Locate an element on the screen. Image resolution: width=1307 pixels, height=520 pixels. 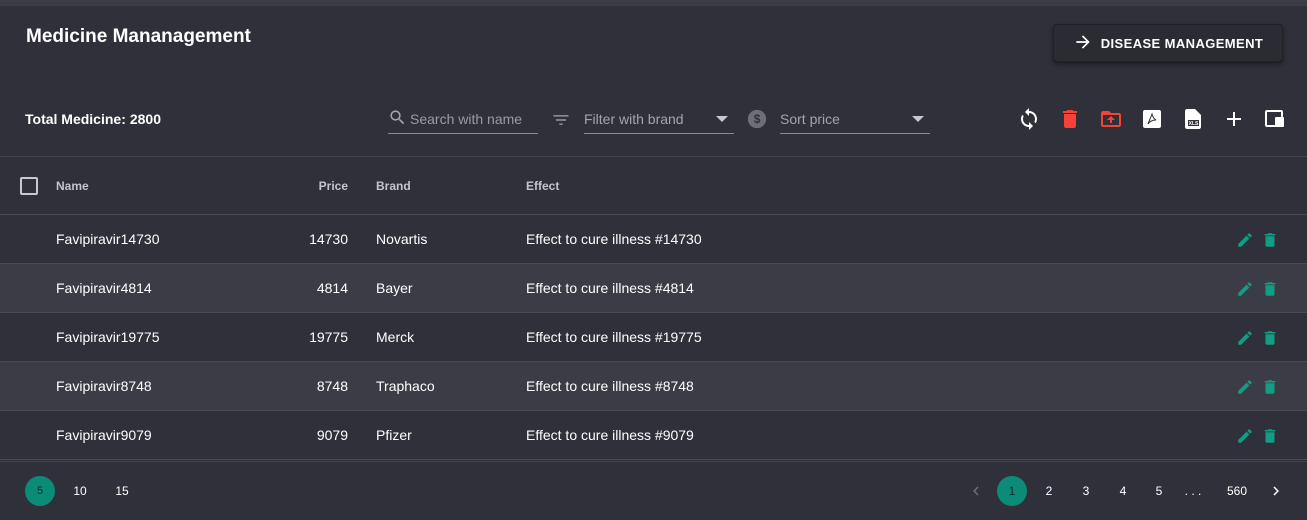
cell-name: Favipiravir9079 is located at coordinates (104, 435).